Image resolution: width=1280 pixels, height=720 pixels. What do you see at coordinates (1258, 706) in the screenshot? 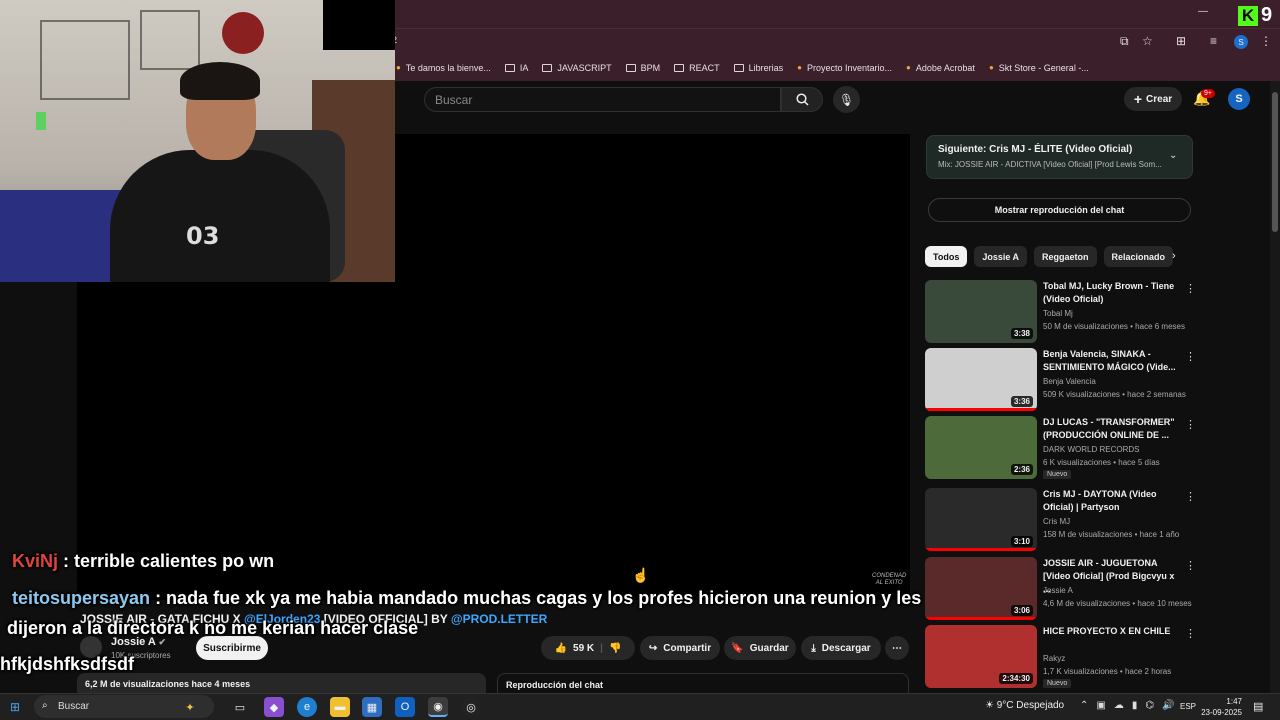
I see `notification-center-icon: ▤` at bounding box center [1258, 706].